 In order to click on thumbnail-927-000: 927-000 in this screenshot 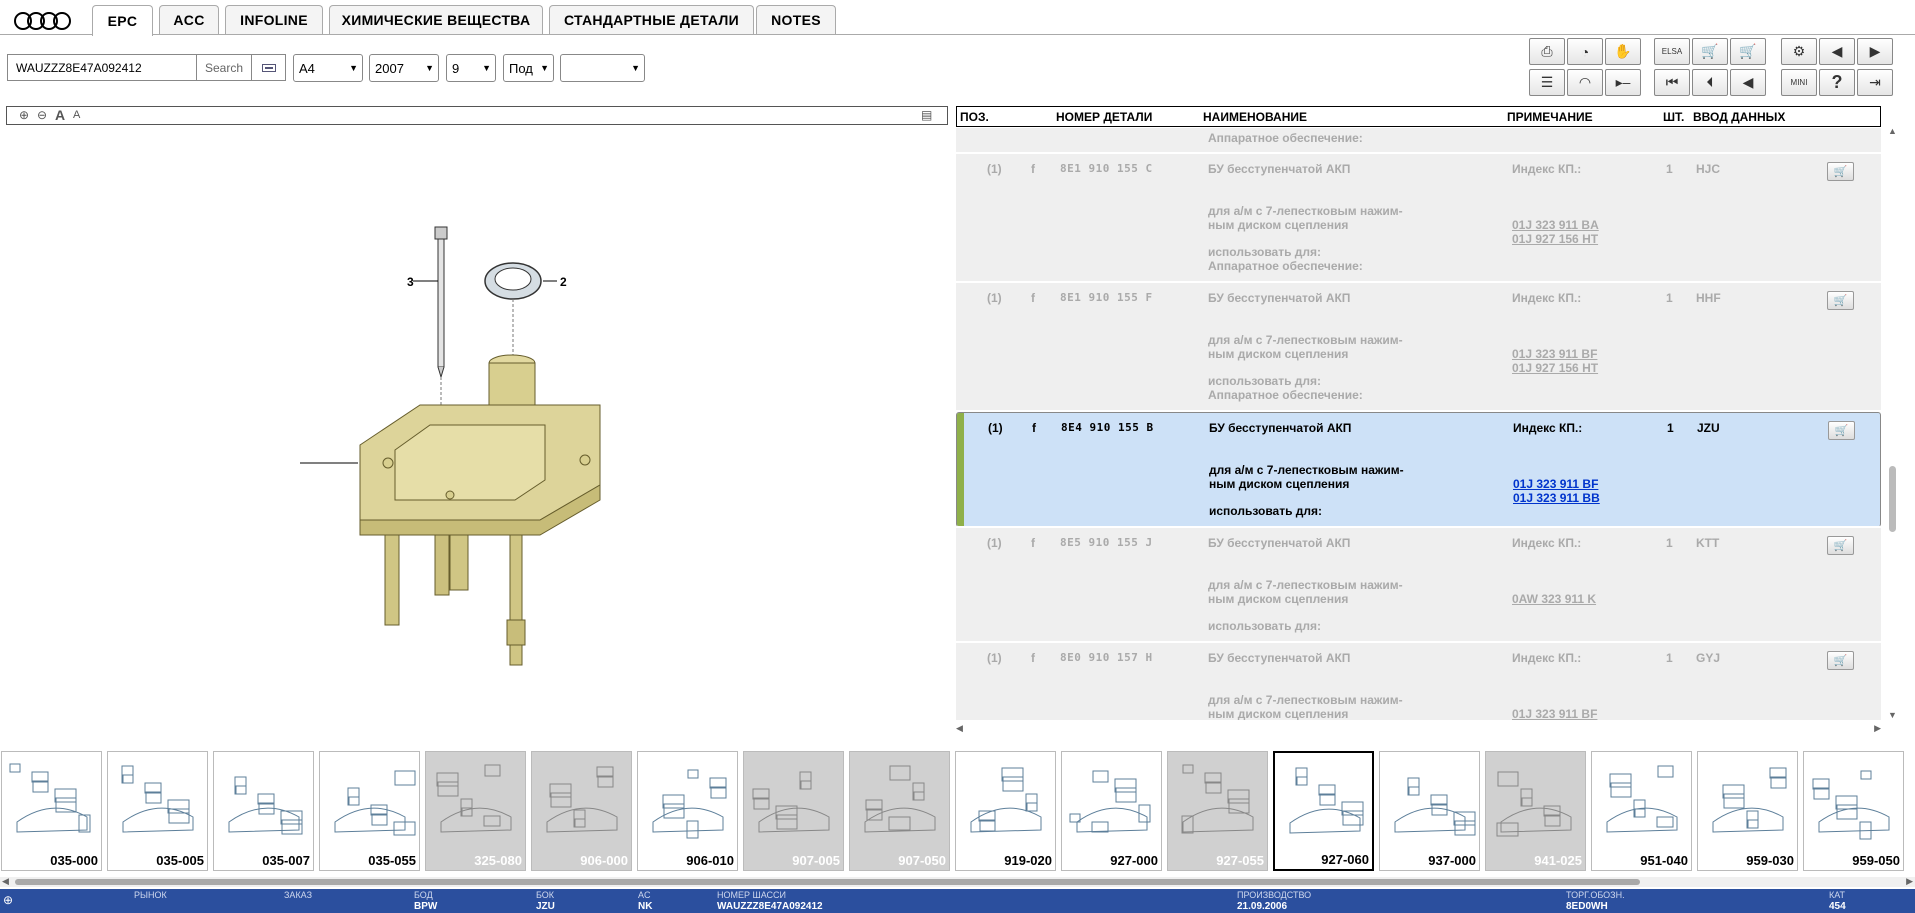, I will do `click(1111, 811)`.